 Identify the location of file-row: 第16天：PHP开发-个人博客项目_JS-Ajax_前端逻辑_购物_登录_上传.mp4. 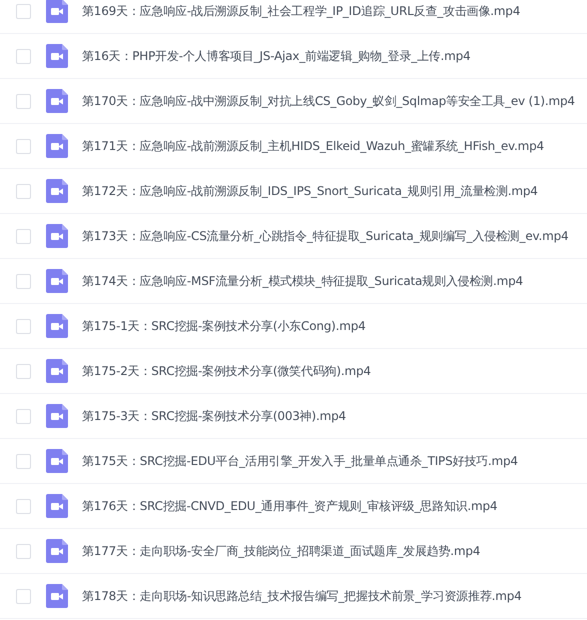
(293, 56).